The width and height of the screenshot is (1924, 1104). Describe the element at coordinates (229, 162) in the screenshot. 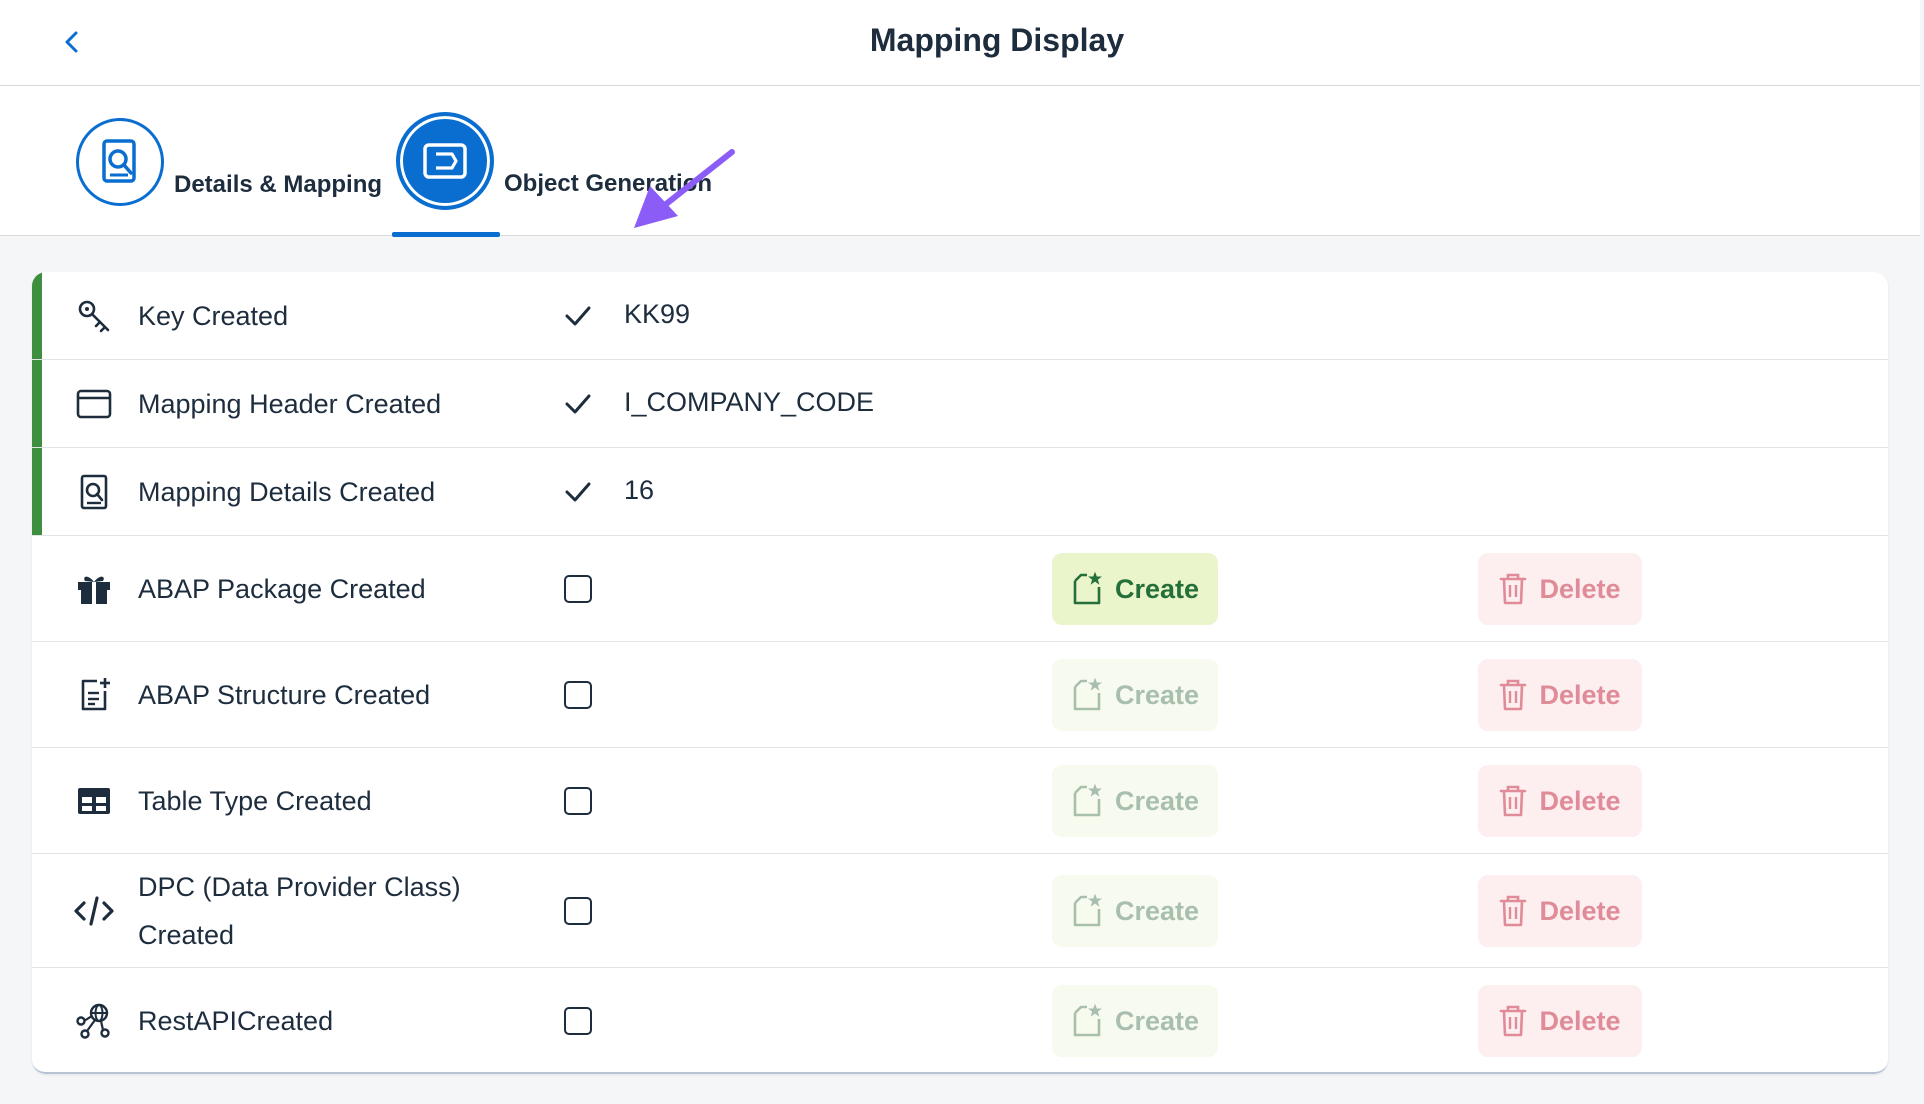

I see `tab-details-mapping: Details & Mapping` at that location.